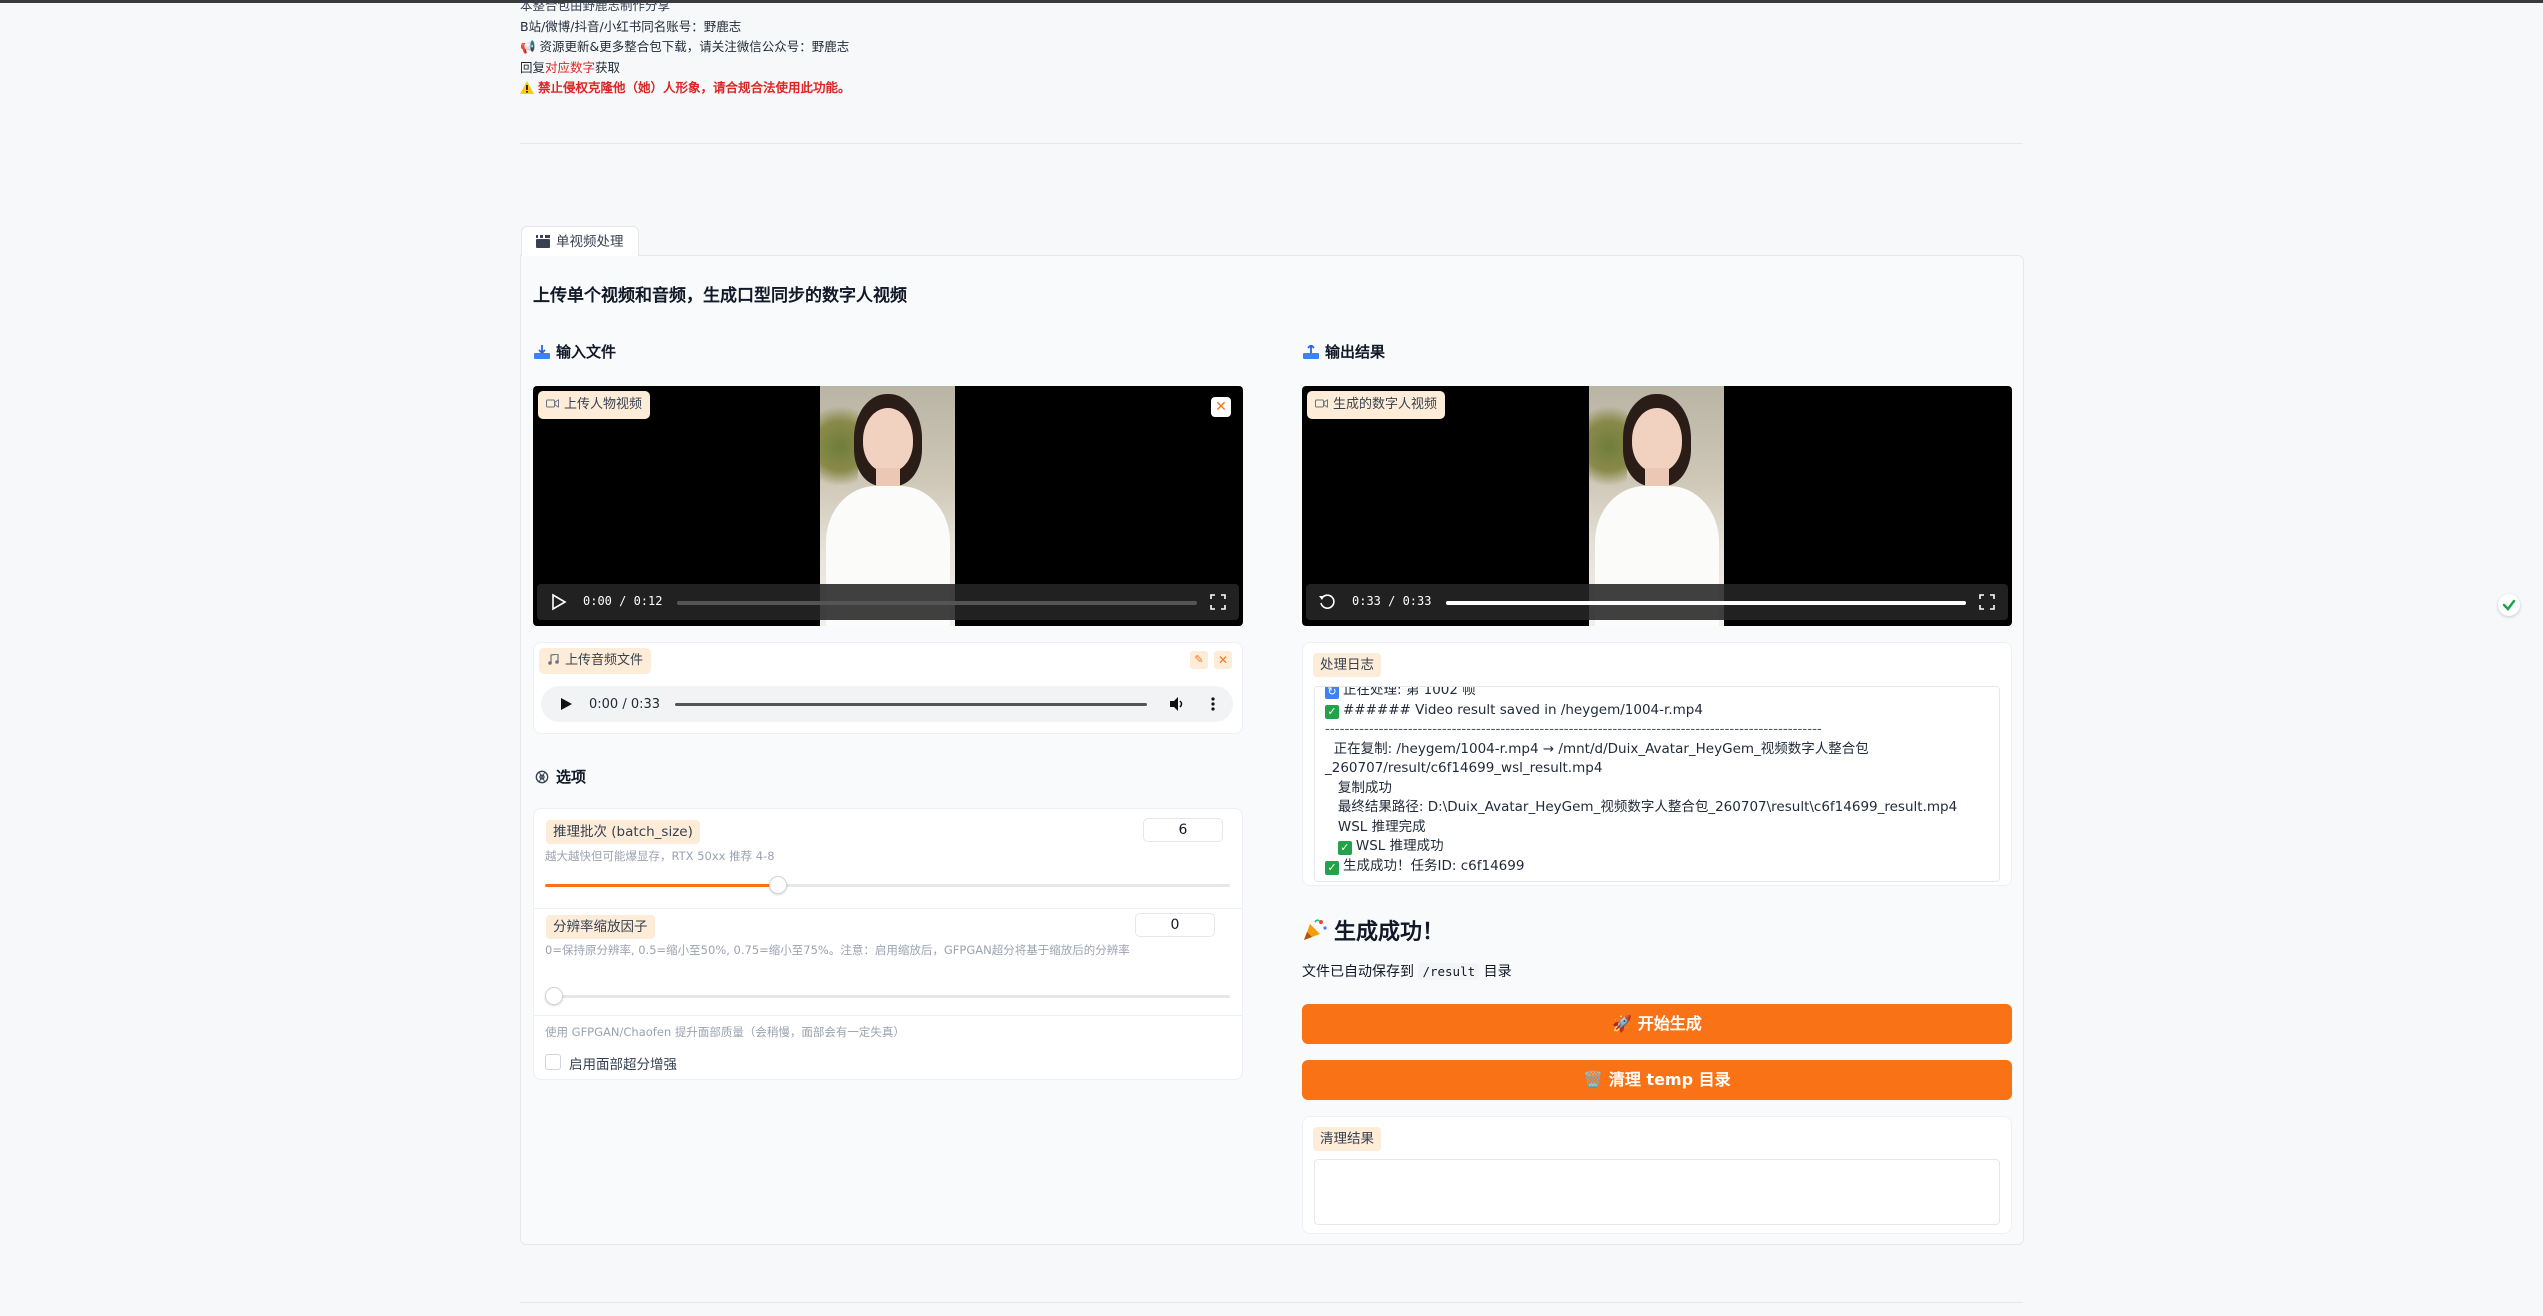 Image resolution: width=2543 pixels, height=1316 pixels. What do you see at coordinates (725, 1032) in the screenshot?
I see `gfpgan-hint: 使用 GFPGAN/Chaofen 提升面部质量（会稍慢，面部会有一定失真）` at bounding box center [725, 1032].